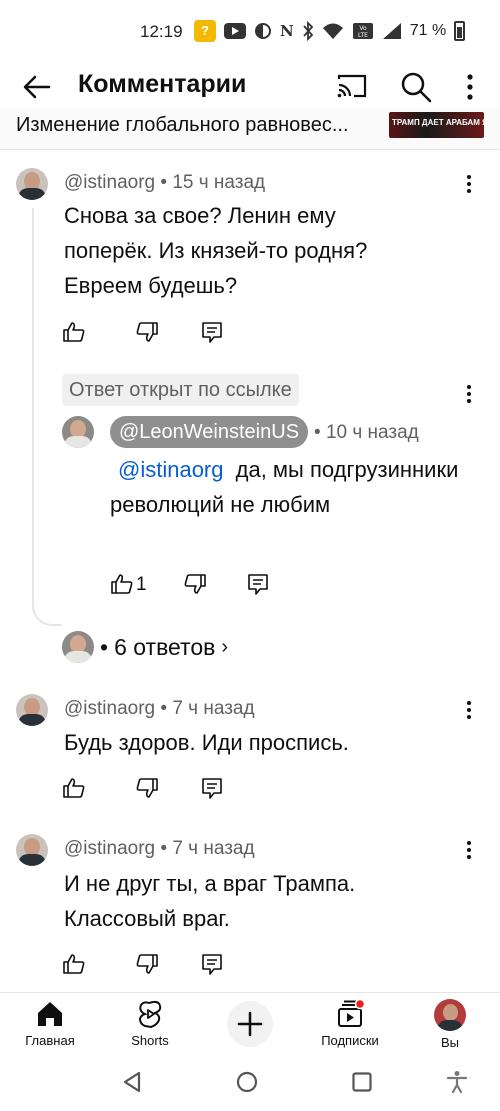  What do you see at coordinates (263, 31) in the screenshot?
I see `do-not-disturb-icon` at bounding box center [263, 31].